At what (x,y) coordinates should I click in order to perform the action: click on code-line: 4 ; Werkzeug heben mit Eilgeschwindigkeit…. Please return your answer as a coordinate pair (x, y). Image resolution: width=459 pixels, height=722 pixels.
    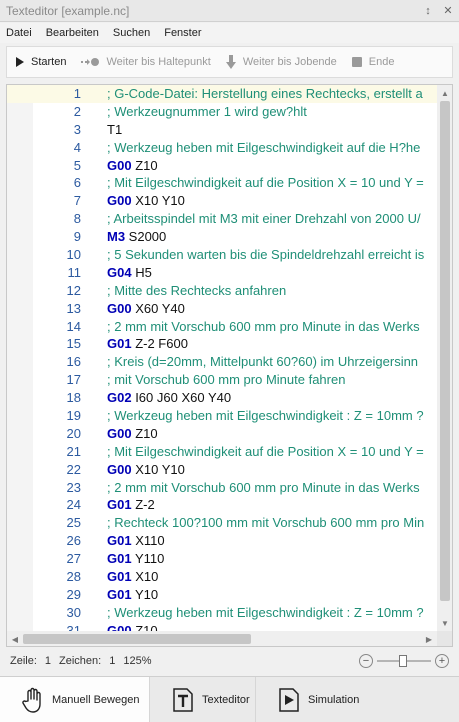
    Looking at the image, I should click on (222, 148).